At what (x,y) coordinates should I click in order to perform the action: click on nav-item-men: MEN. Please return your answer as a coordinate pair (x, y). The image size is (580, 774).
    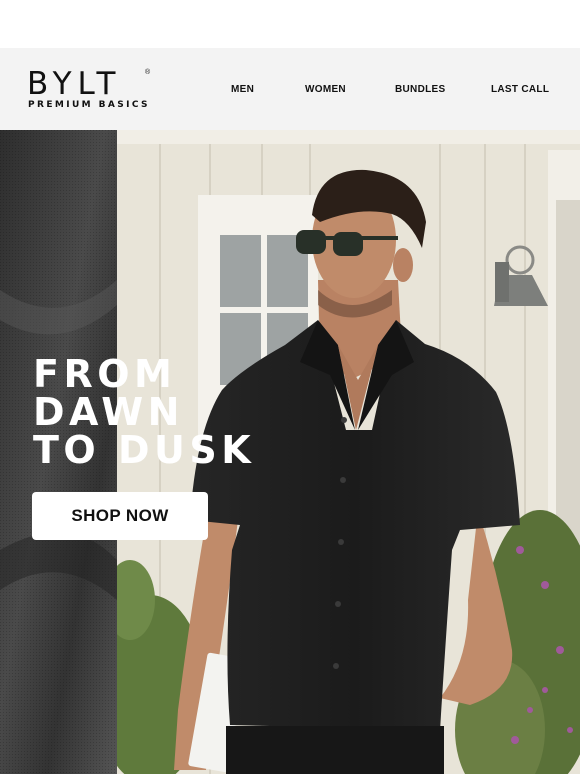
    Looking at the image, I should click on (242, 90).